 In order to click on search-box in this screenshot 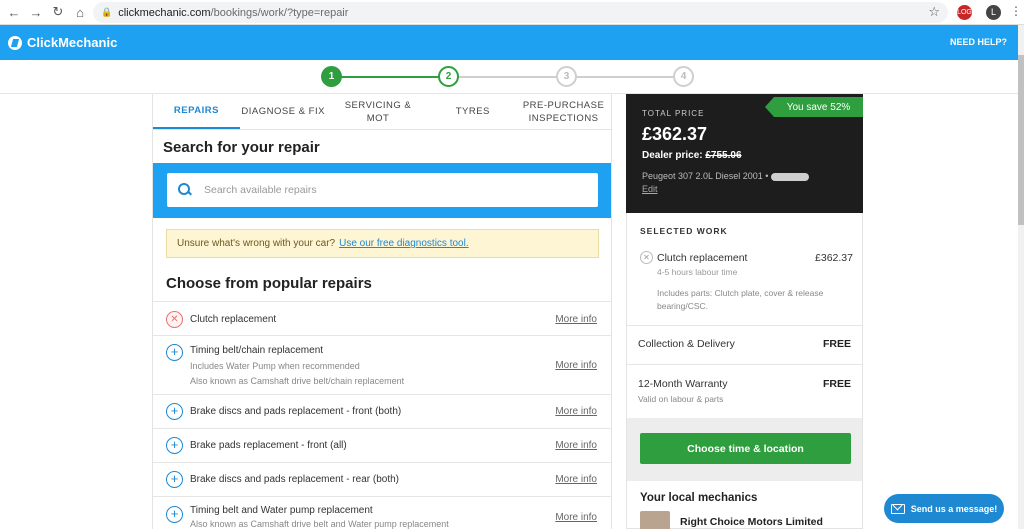, I will do `click(382, 190)`.